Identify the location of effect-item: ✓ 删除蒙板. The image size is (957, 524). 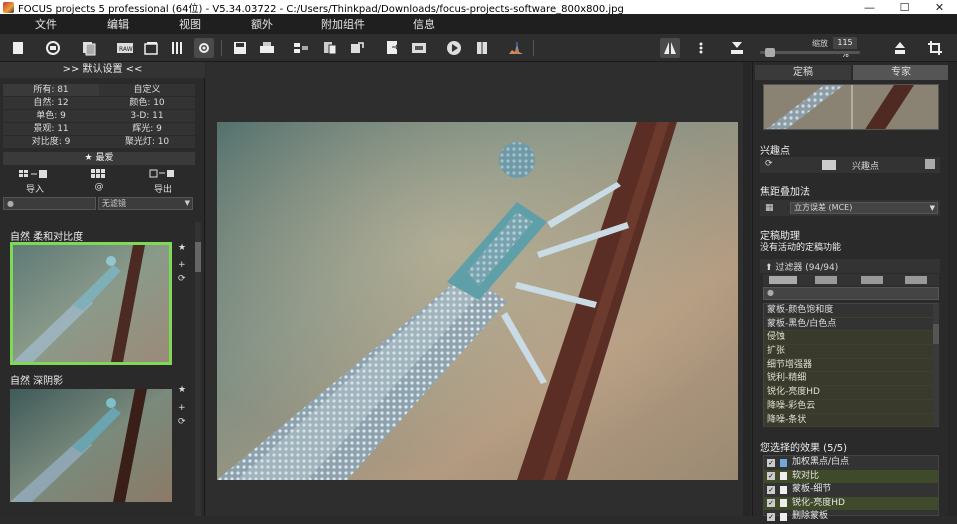
(851, 517).